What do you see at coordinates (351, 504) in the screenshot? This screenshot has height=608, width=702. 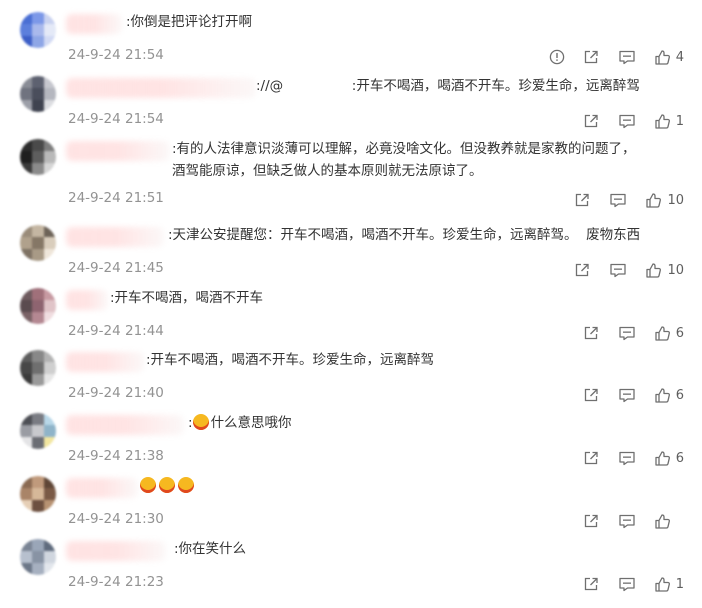 I see `comment-item: 24-9-24 21:30` at bounding box center [351, 504].